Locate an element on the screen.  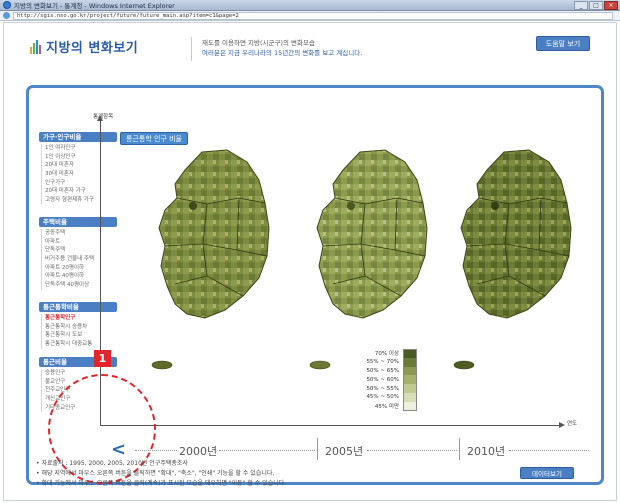
header-divider is located at coordinates (191, 49).